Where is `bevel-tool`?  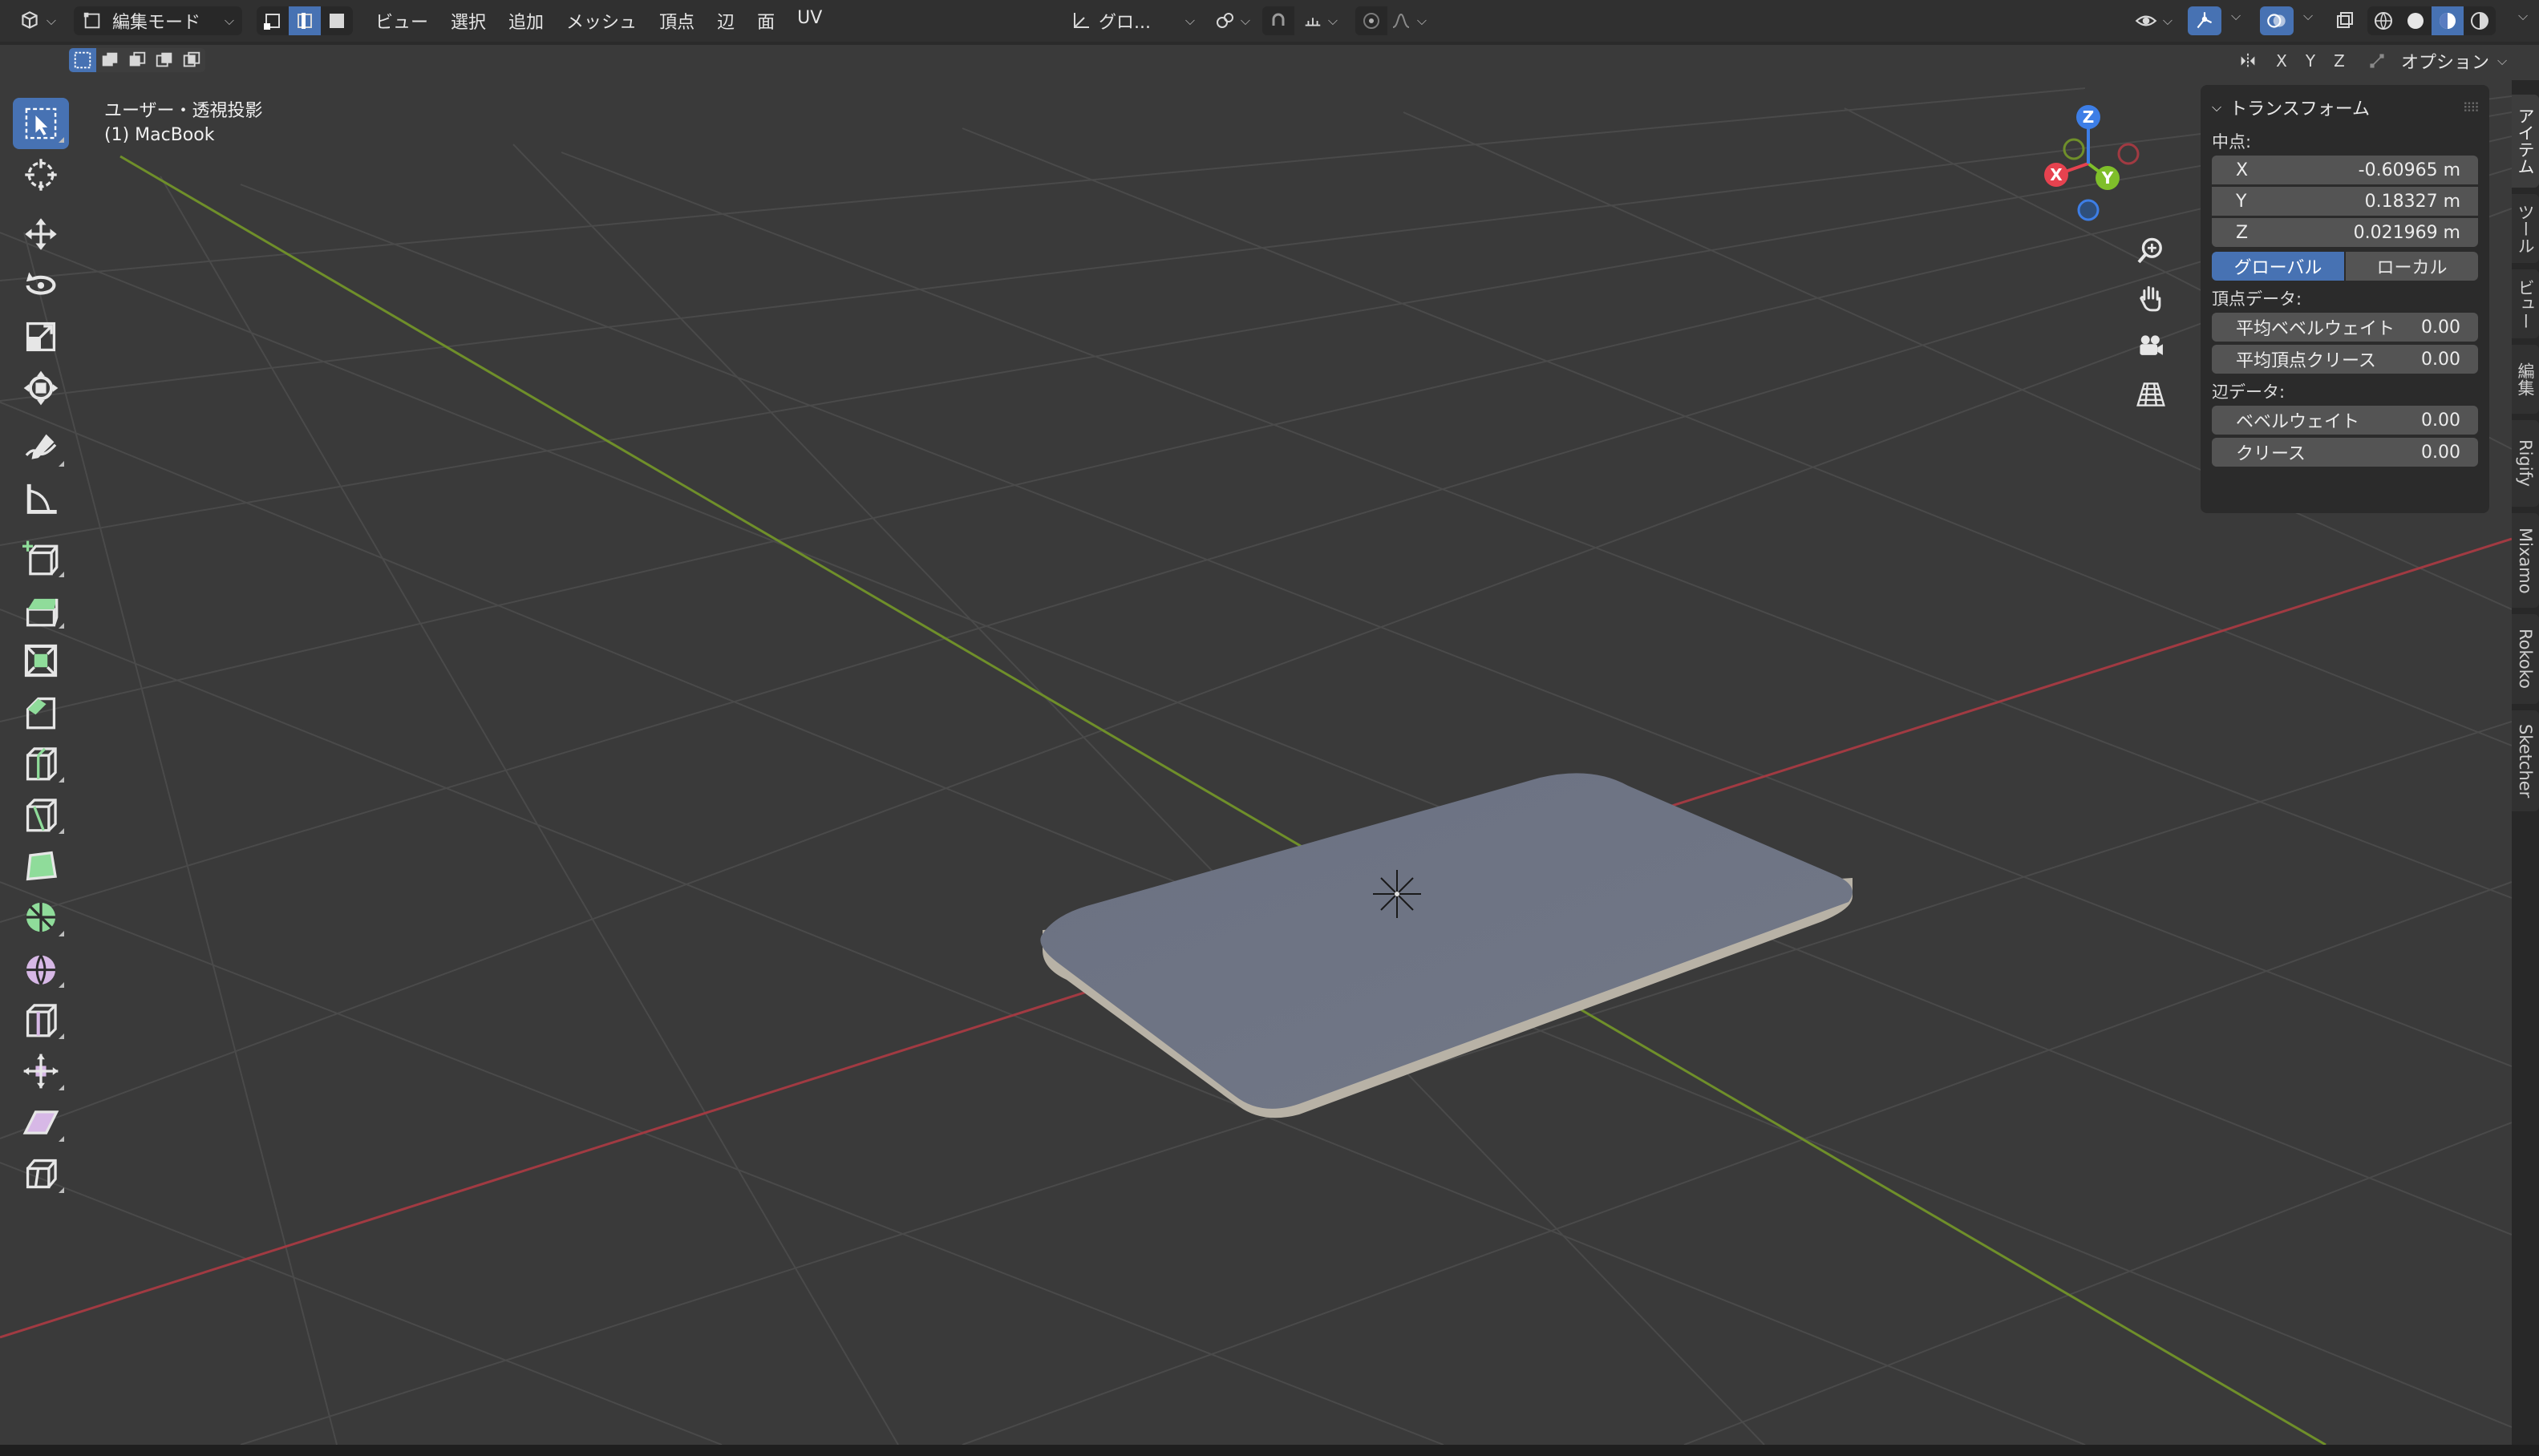 bevel-tool is located at coordinates (41, 712).